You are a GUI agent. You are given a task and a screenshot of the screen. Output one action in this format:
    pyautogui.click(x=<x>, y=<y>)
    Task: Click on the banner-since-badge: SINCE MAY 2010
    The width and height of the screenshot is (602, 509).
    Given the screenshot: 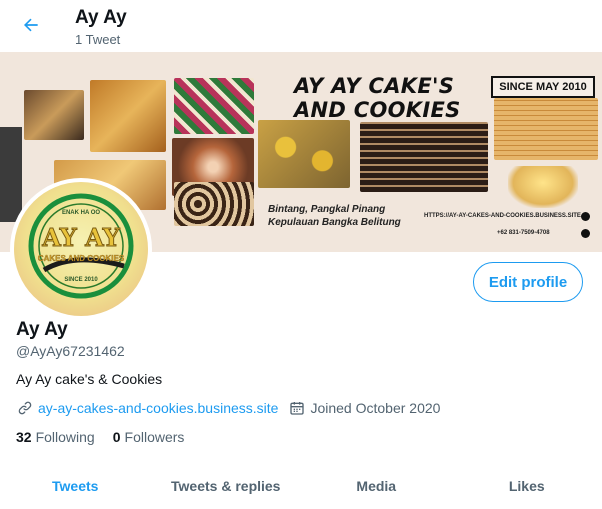 What is the action you would take?
    pyautogui.click(x=543, y=87)
    